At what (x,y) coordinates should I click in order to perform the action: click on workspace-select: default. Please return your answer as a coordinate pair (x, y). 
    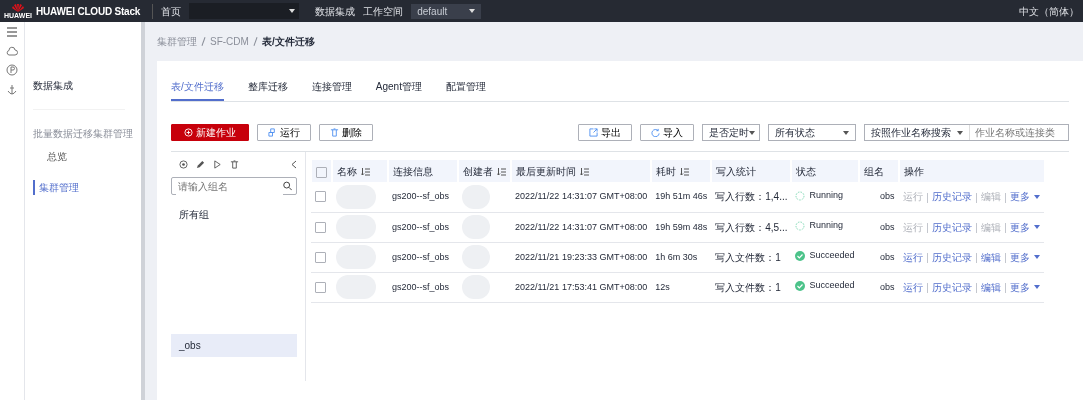
    Looking at the image, I should click on (446, 11).